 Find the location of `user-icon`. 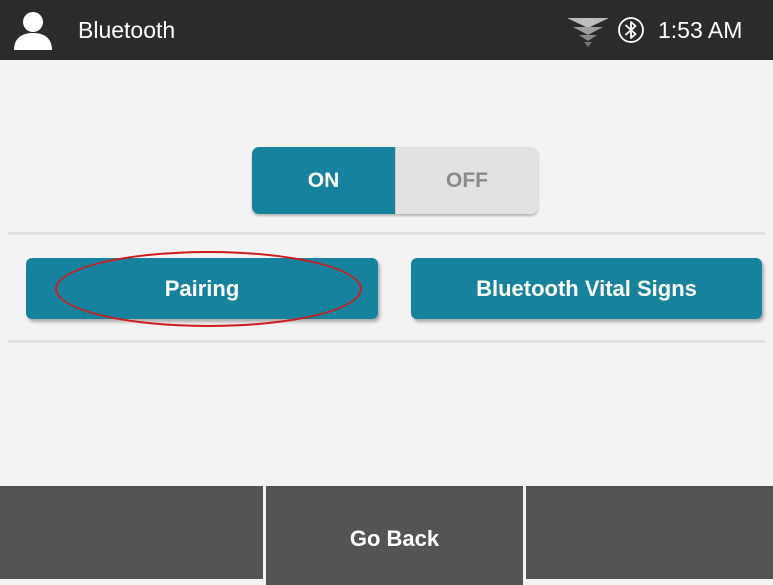

user-icon is located at coordinates (33, 30).